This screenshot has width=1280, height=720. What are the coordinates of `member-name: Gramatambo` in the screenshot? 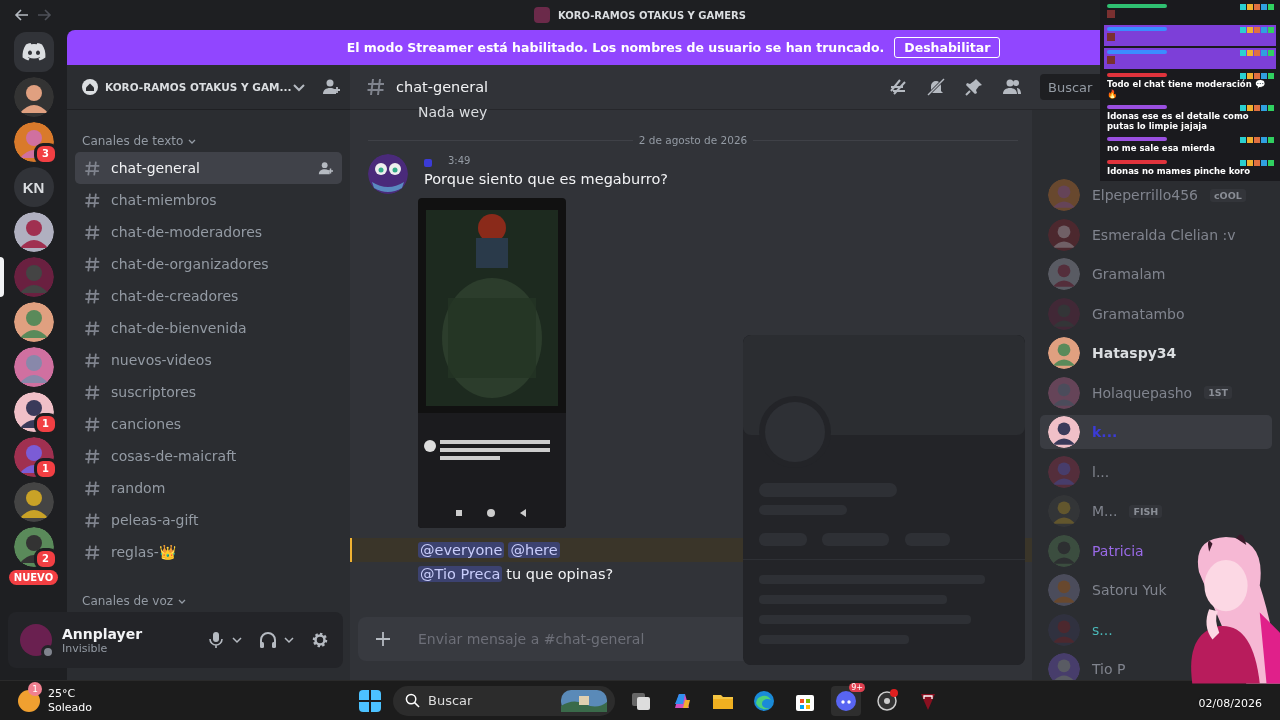 It's located at (1138, 313).